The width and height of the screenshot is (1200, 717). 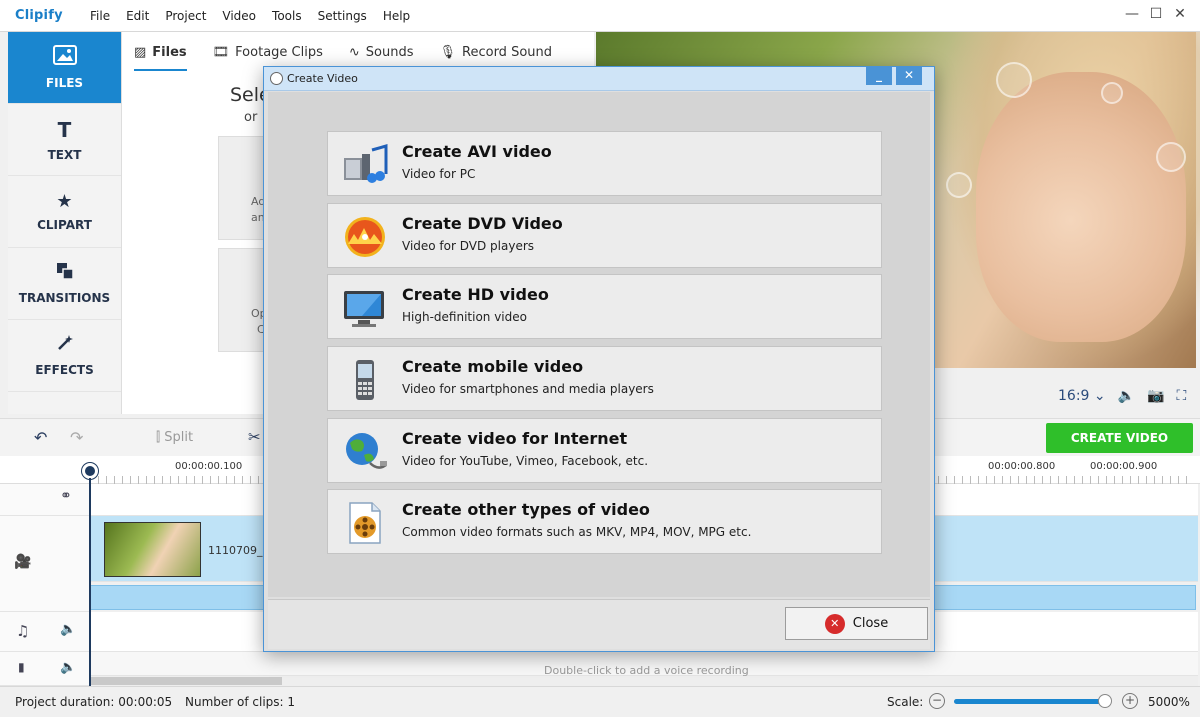 I want to click on app-logo: Clipify, so click(x=39, y=15).